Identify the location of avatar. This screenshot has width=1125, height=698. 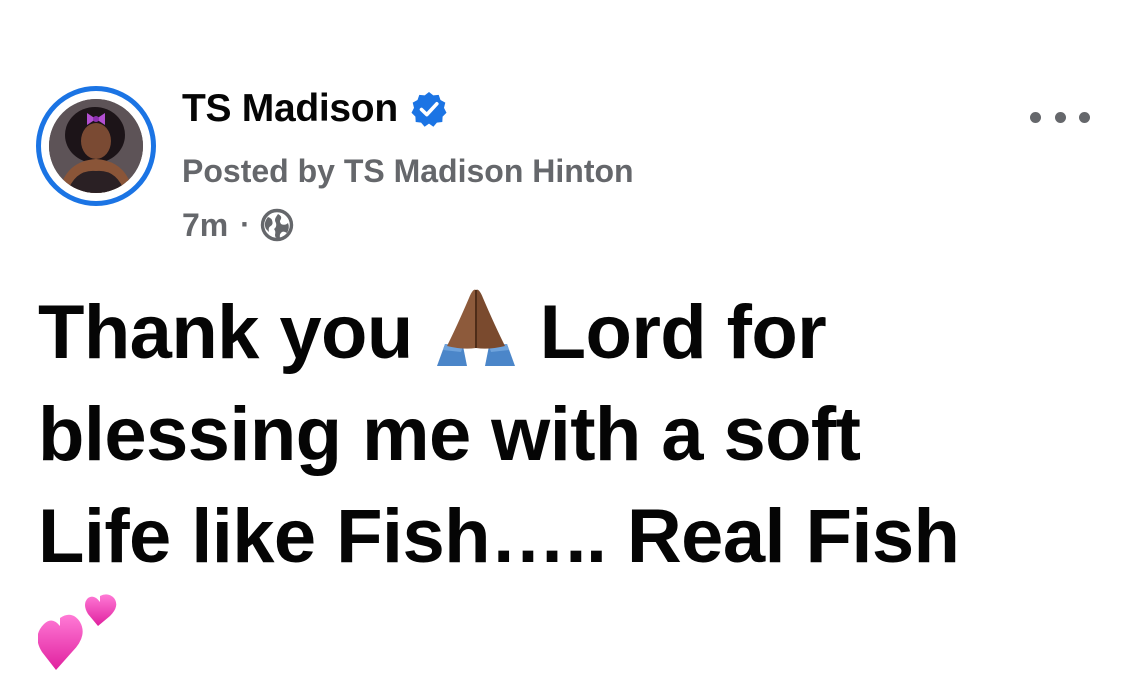
(96, 146).